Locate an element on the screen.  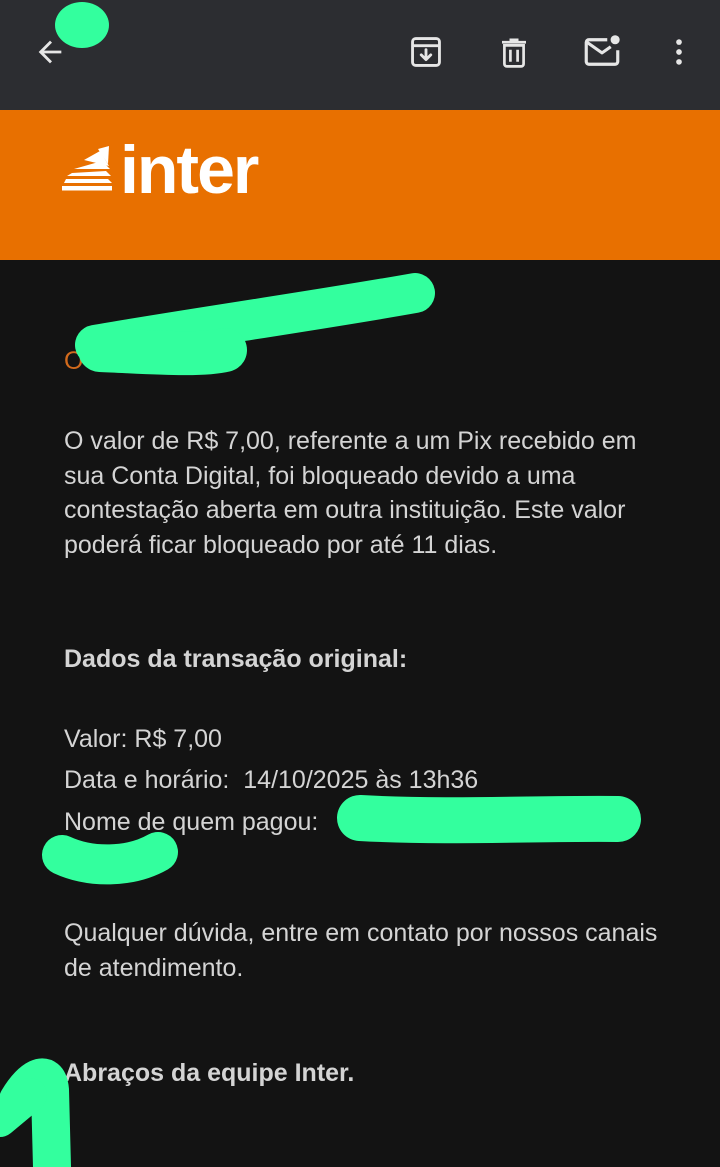
redaction-stroke-left is located at coordinates (110, 858).